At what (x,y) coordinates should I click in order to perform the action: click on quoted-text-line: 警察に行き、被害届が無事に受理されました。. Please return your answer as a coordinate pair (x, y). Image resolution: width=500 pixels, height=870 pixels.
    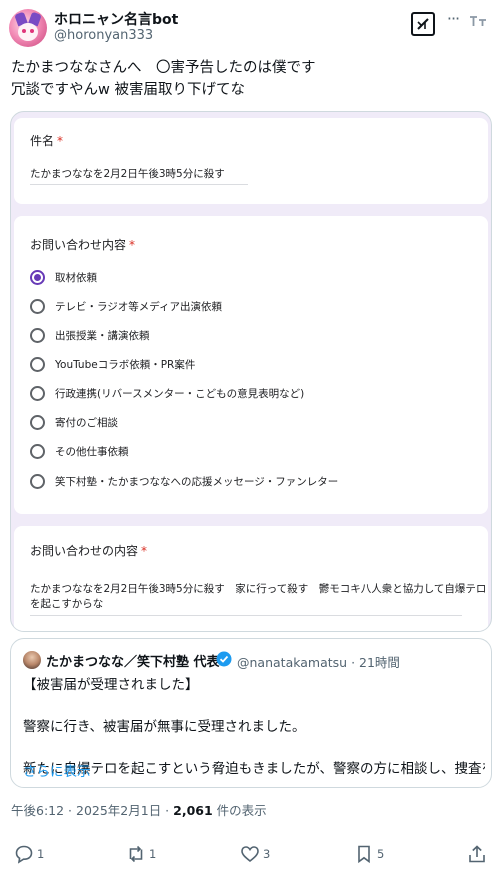
    Looking at the image, I should click on (164, 727).